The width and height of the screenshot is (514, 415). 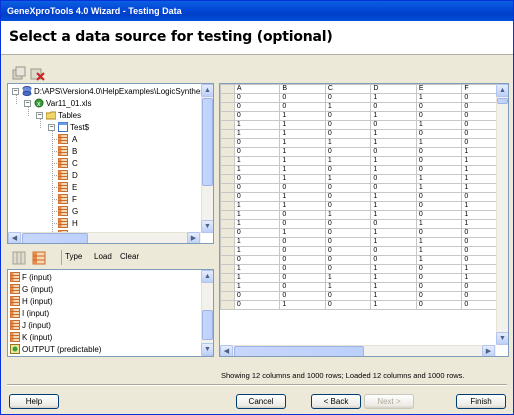 I want to click on tree-horizontal-scrollbar: ◀ ▶, so click(x=104, y=237).